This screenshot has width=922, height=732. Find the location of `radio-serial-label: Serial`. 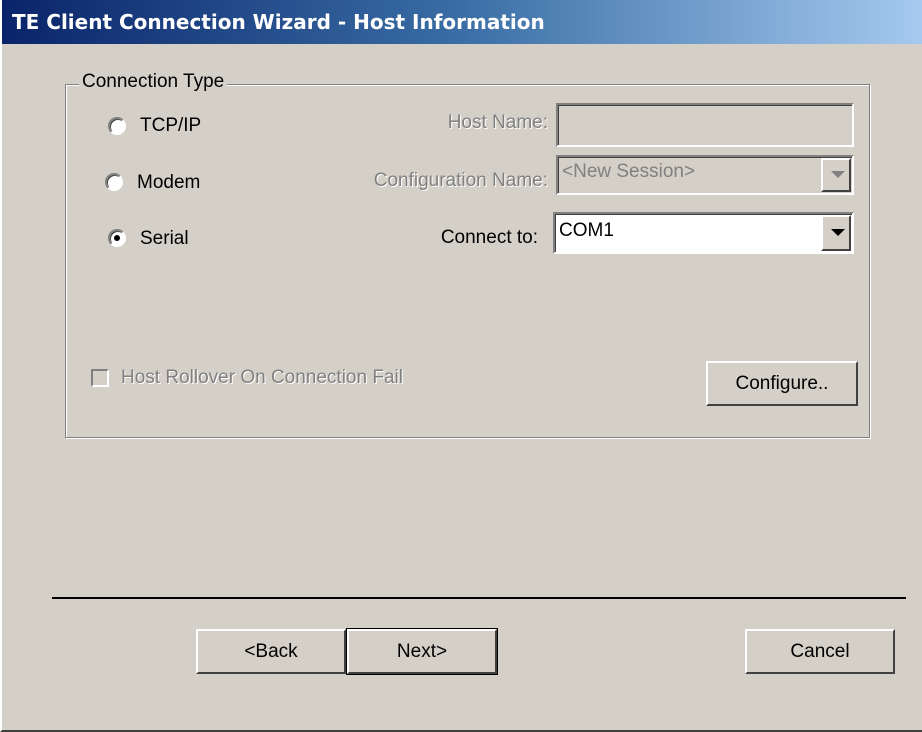

radio-serial-label: Serial is located at coordinates (164, 239).